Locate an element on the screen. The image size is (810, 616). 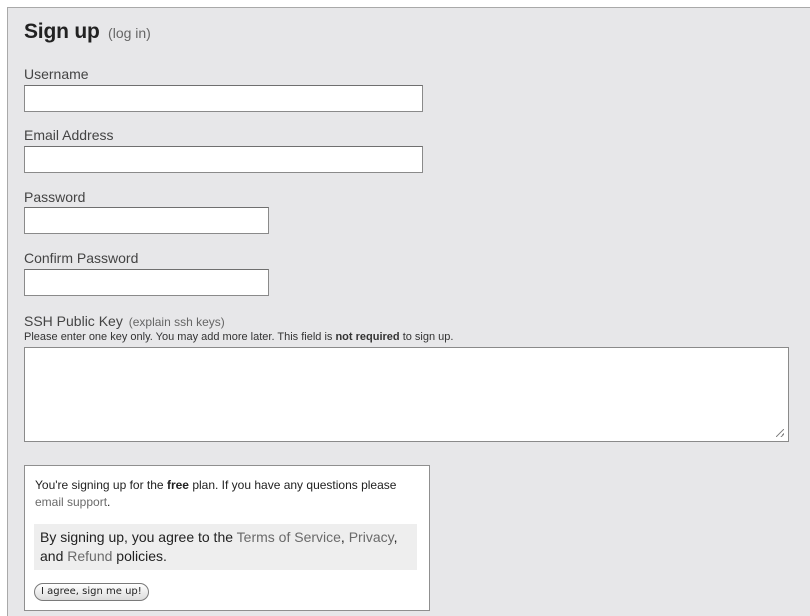
password-label: Password is located at coordinates (55, 197).